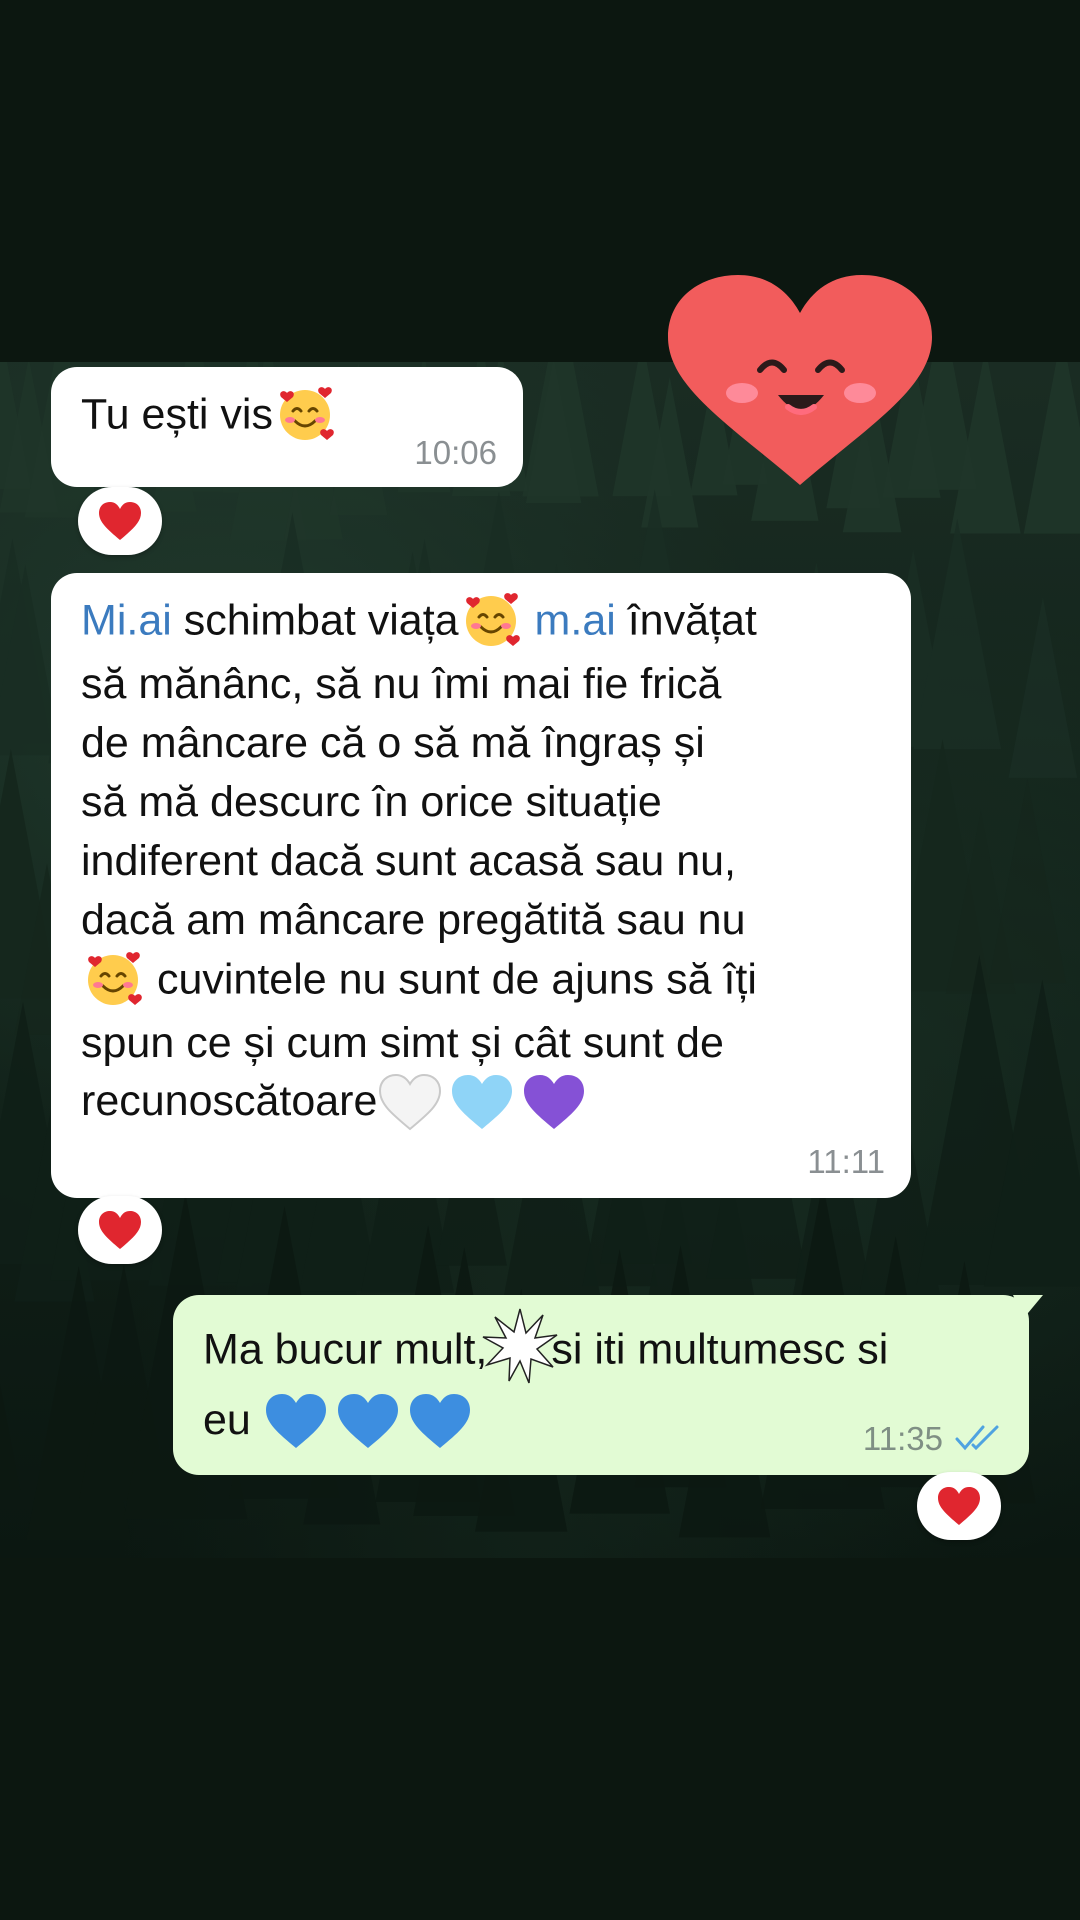  Describe the element at coordinates (455, 452) in the screenshot. I see `message-time: 10:06` at that location.